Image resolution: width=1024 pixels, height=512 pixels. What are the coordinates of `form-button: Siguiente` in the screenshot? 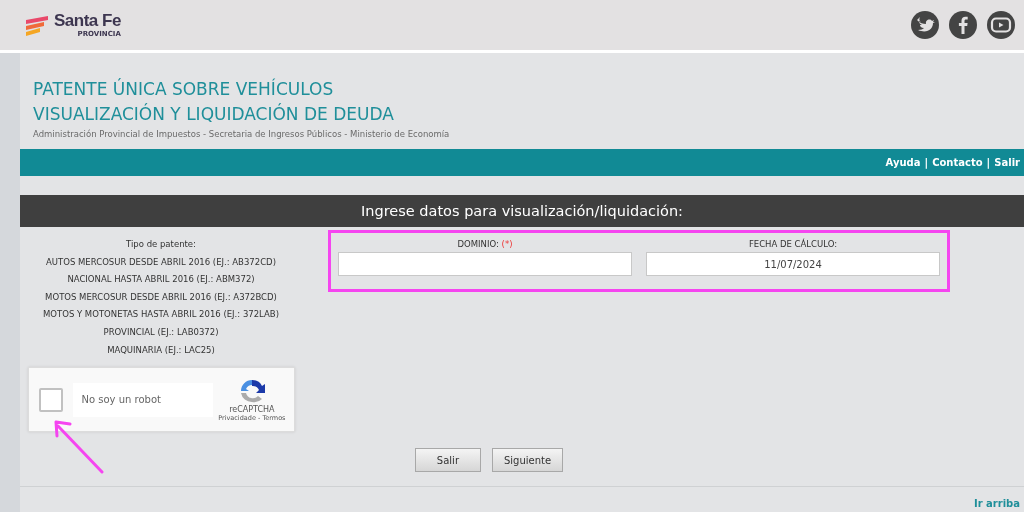 It's located at (527, 460).